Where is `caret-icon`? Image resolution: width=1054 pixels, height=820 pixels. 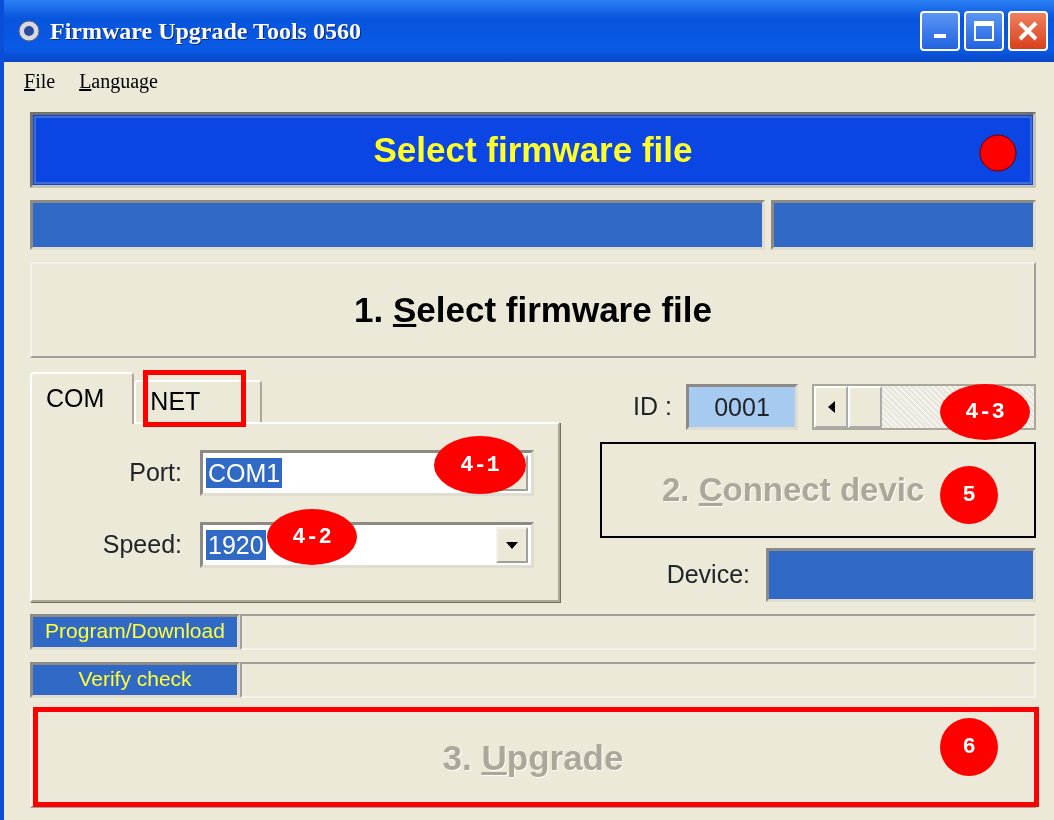 caret-icon is located at coordinates (512, 545).